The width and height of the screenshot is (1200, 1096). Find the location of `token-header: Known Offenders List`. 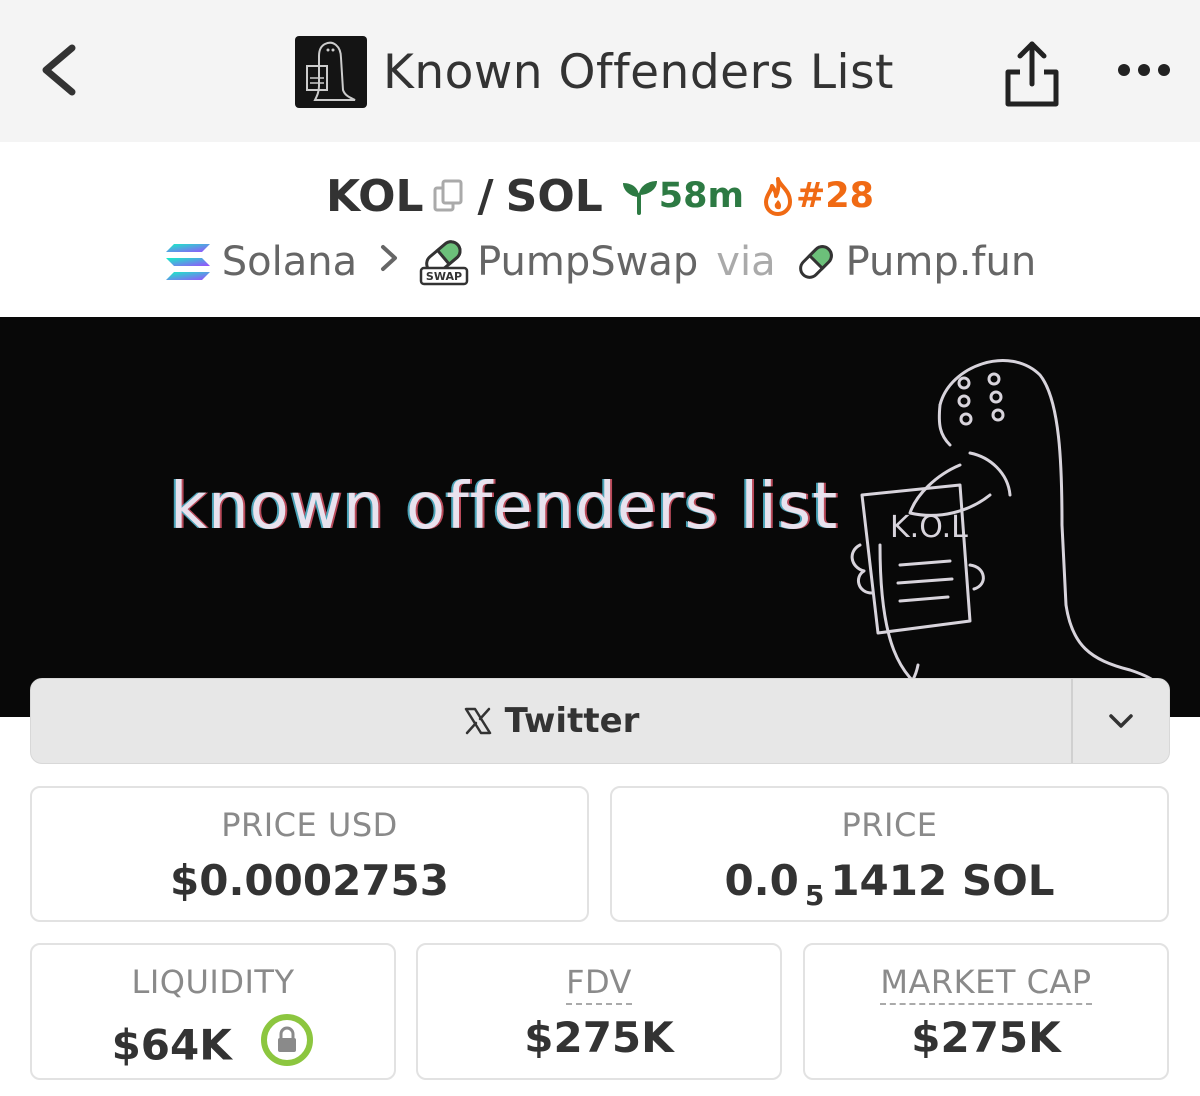

token-header: Known Offenders List is located at coordinates (594, 72).